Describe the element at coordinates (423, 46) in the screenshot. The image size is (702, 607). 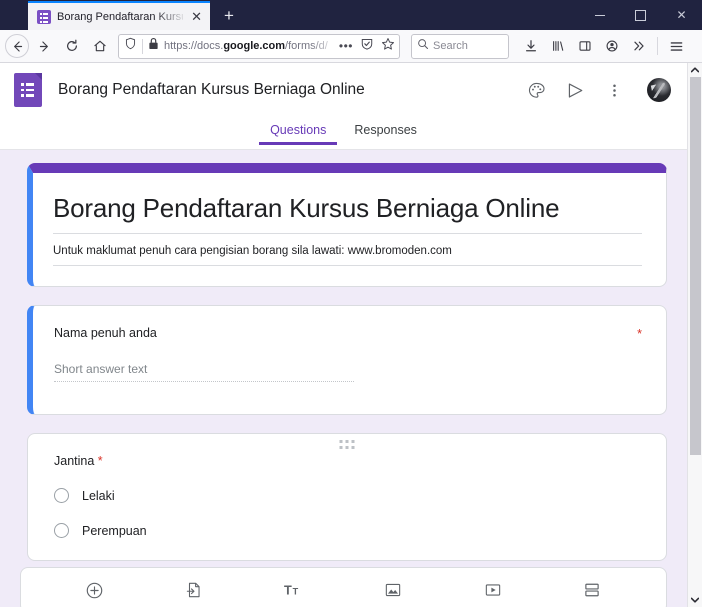
I see `search-icon` at that location.